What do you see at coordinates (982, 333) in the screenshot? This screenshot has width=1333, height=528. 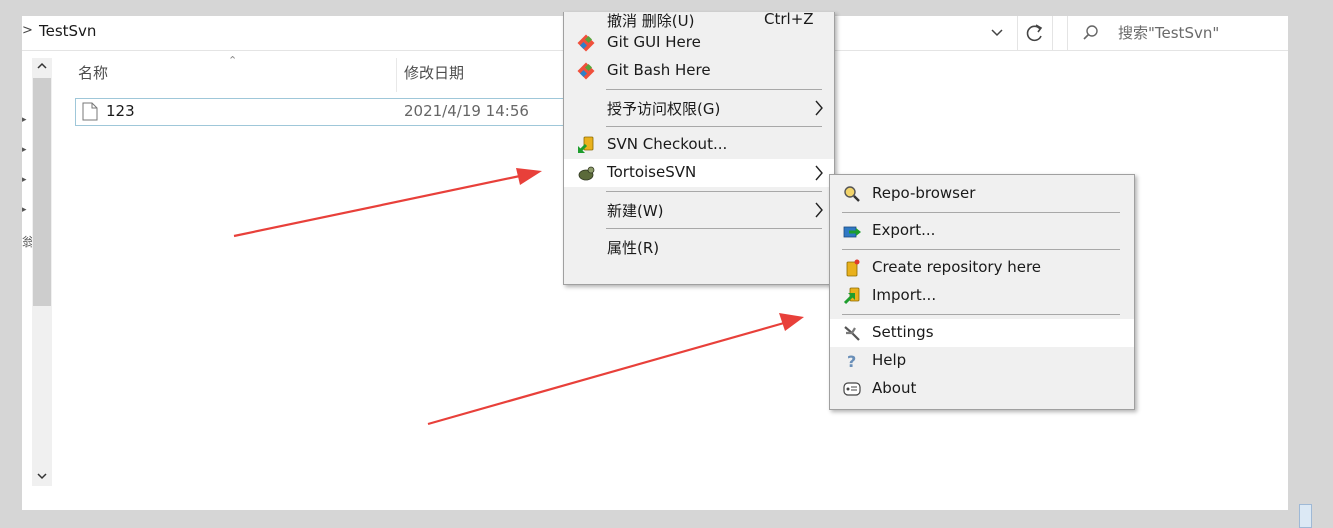 I see `menu-item-settings: Settings` at bounding box center [982, 333].